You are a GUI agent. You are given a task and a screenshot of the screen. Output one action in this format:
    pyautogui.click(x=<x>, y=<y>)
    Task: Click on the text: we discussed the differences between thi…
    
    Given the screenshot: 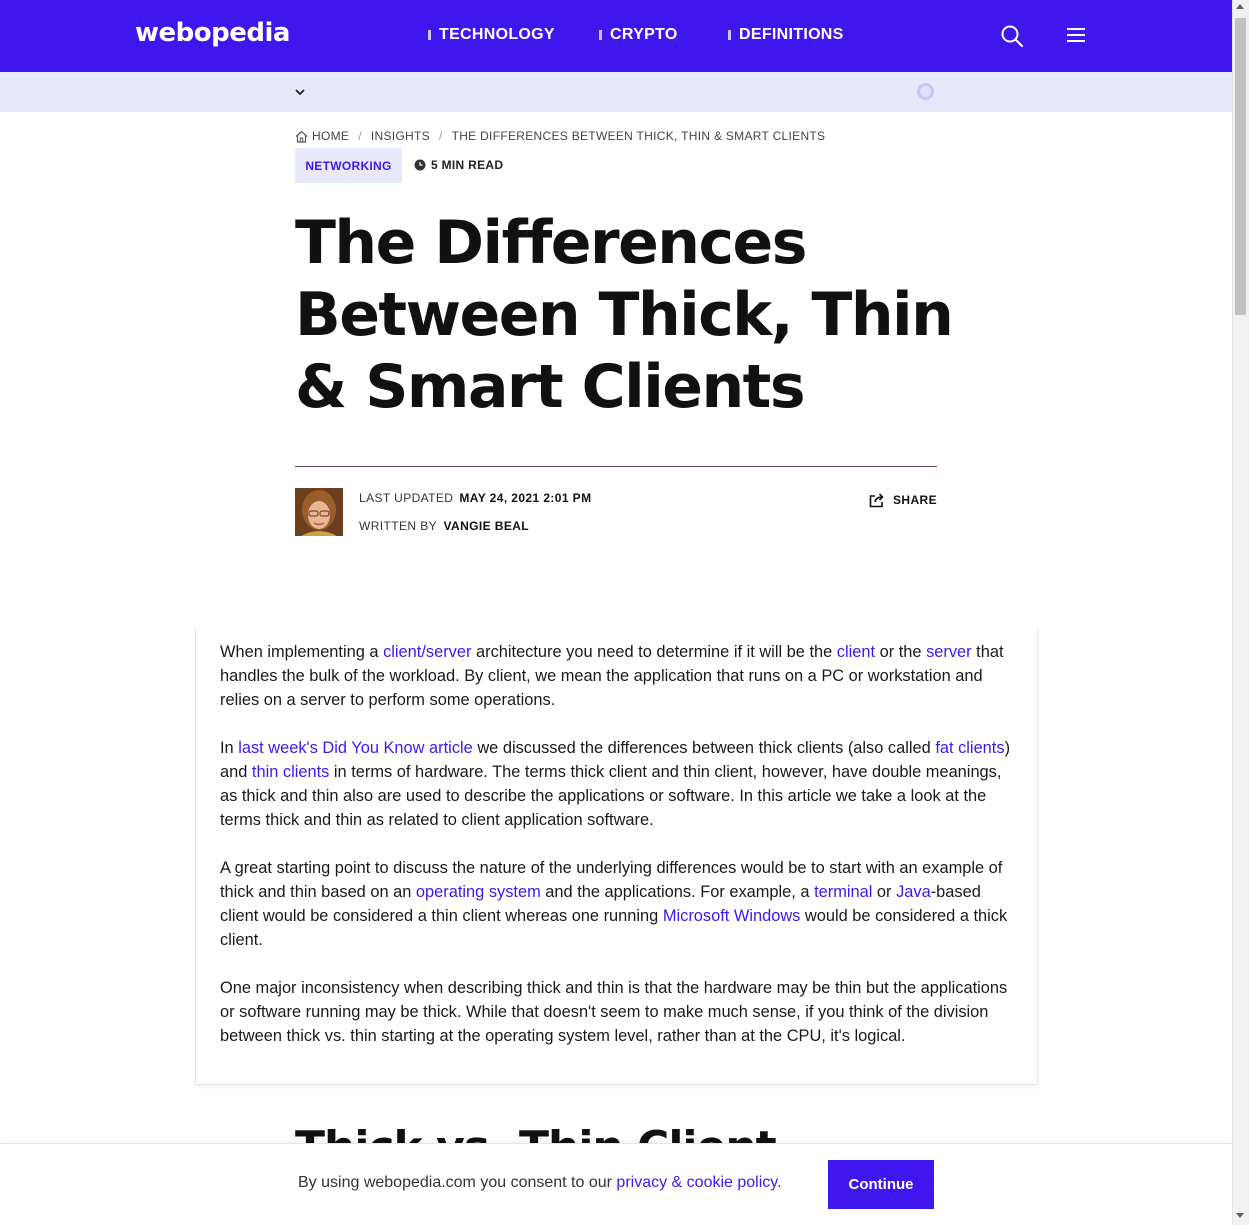 What is the action you would take?
    pyautogui.click(x=704, y=748)
    